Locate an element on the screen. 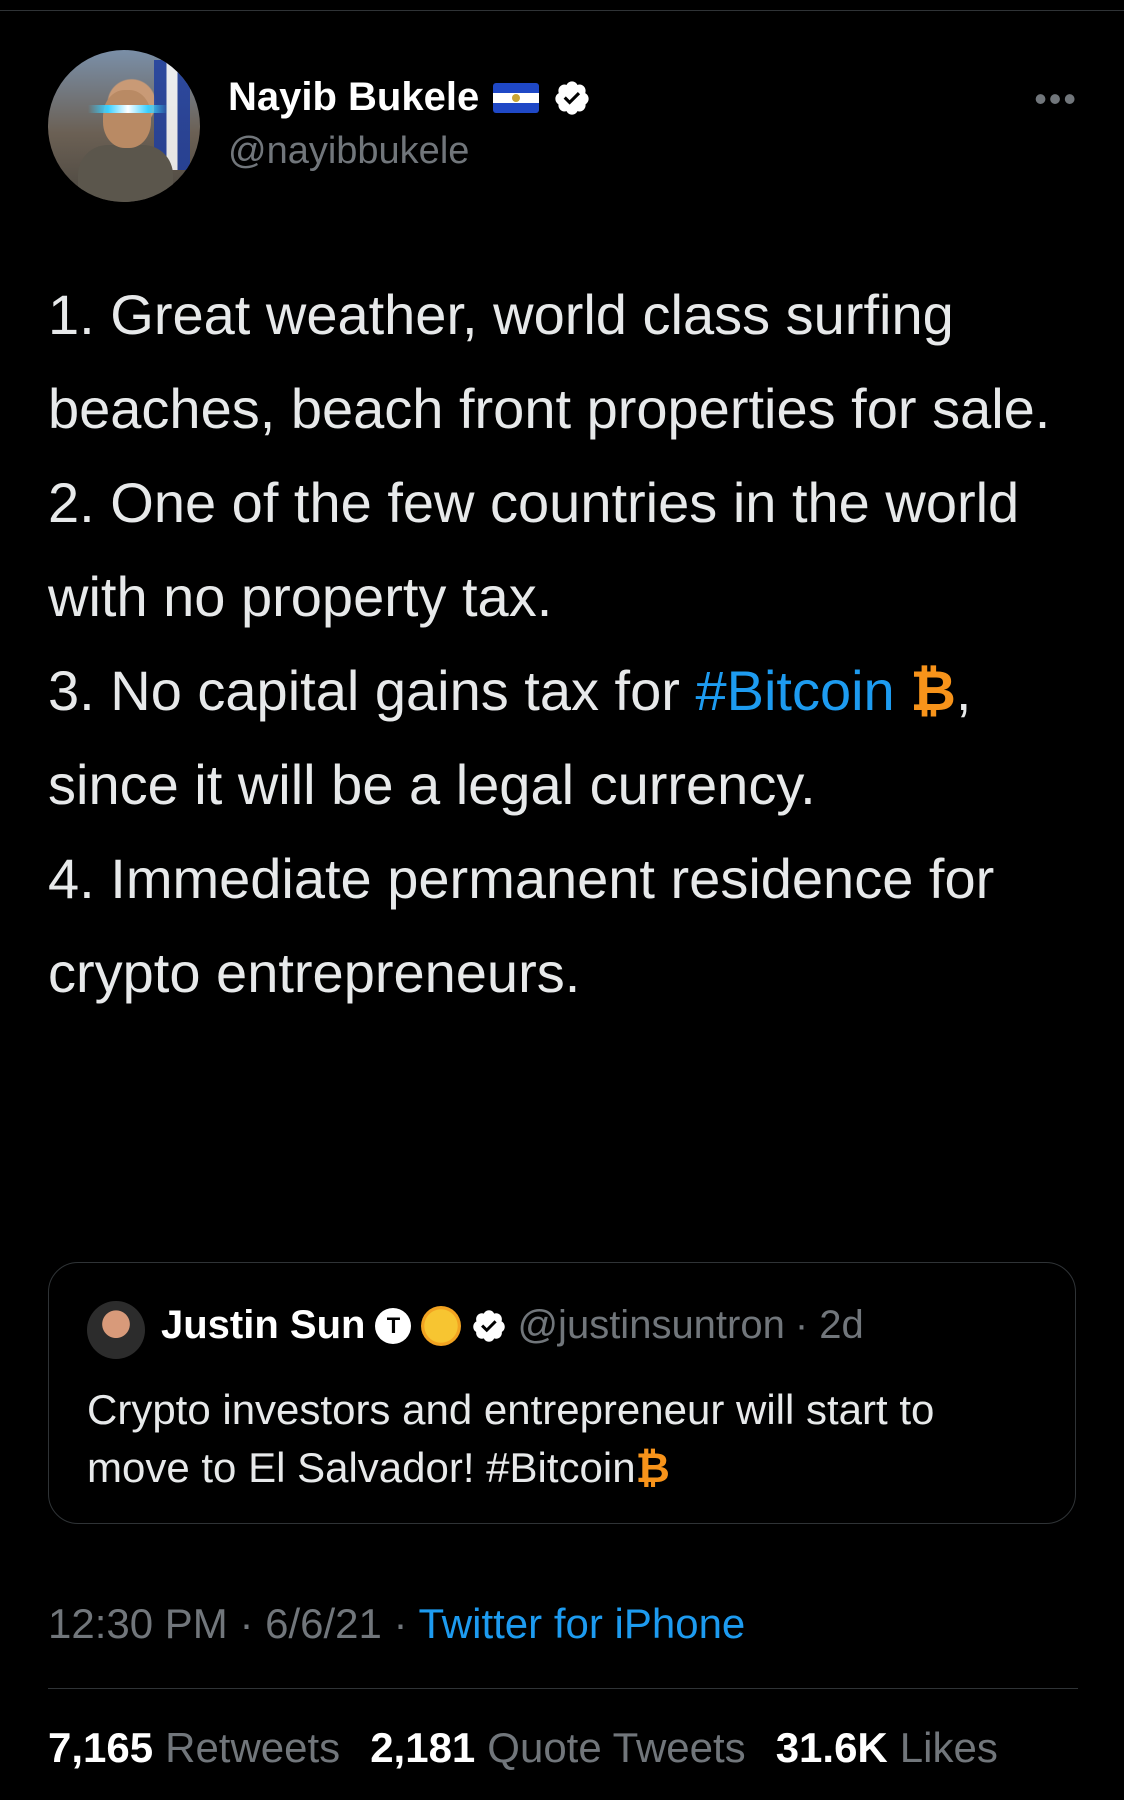 This screenshot has width=1124, height=1800. author-row: Nayib Bukele is located at coordinates (409, 97).